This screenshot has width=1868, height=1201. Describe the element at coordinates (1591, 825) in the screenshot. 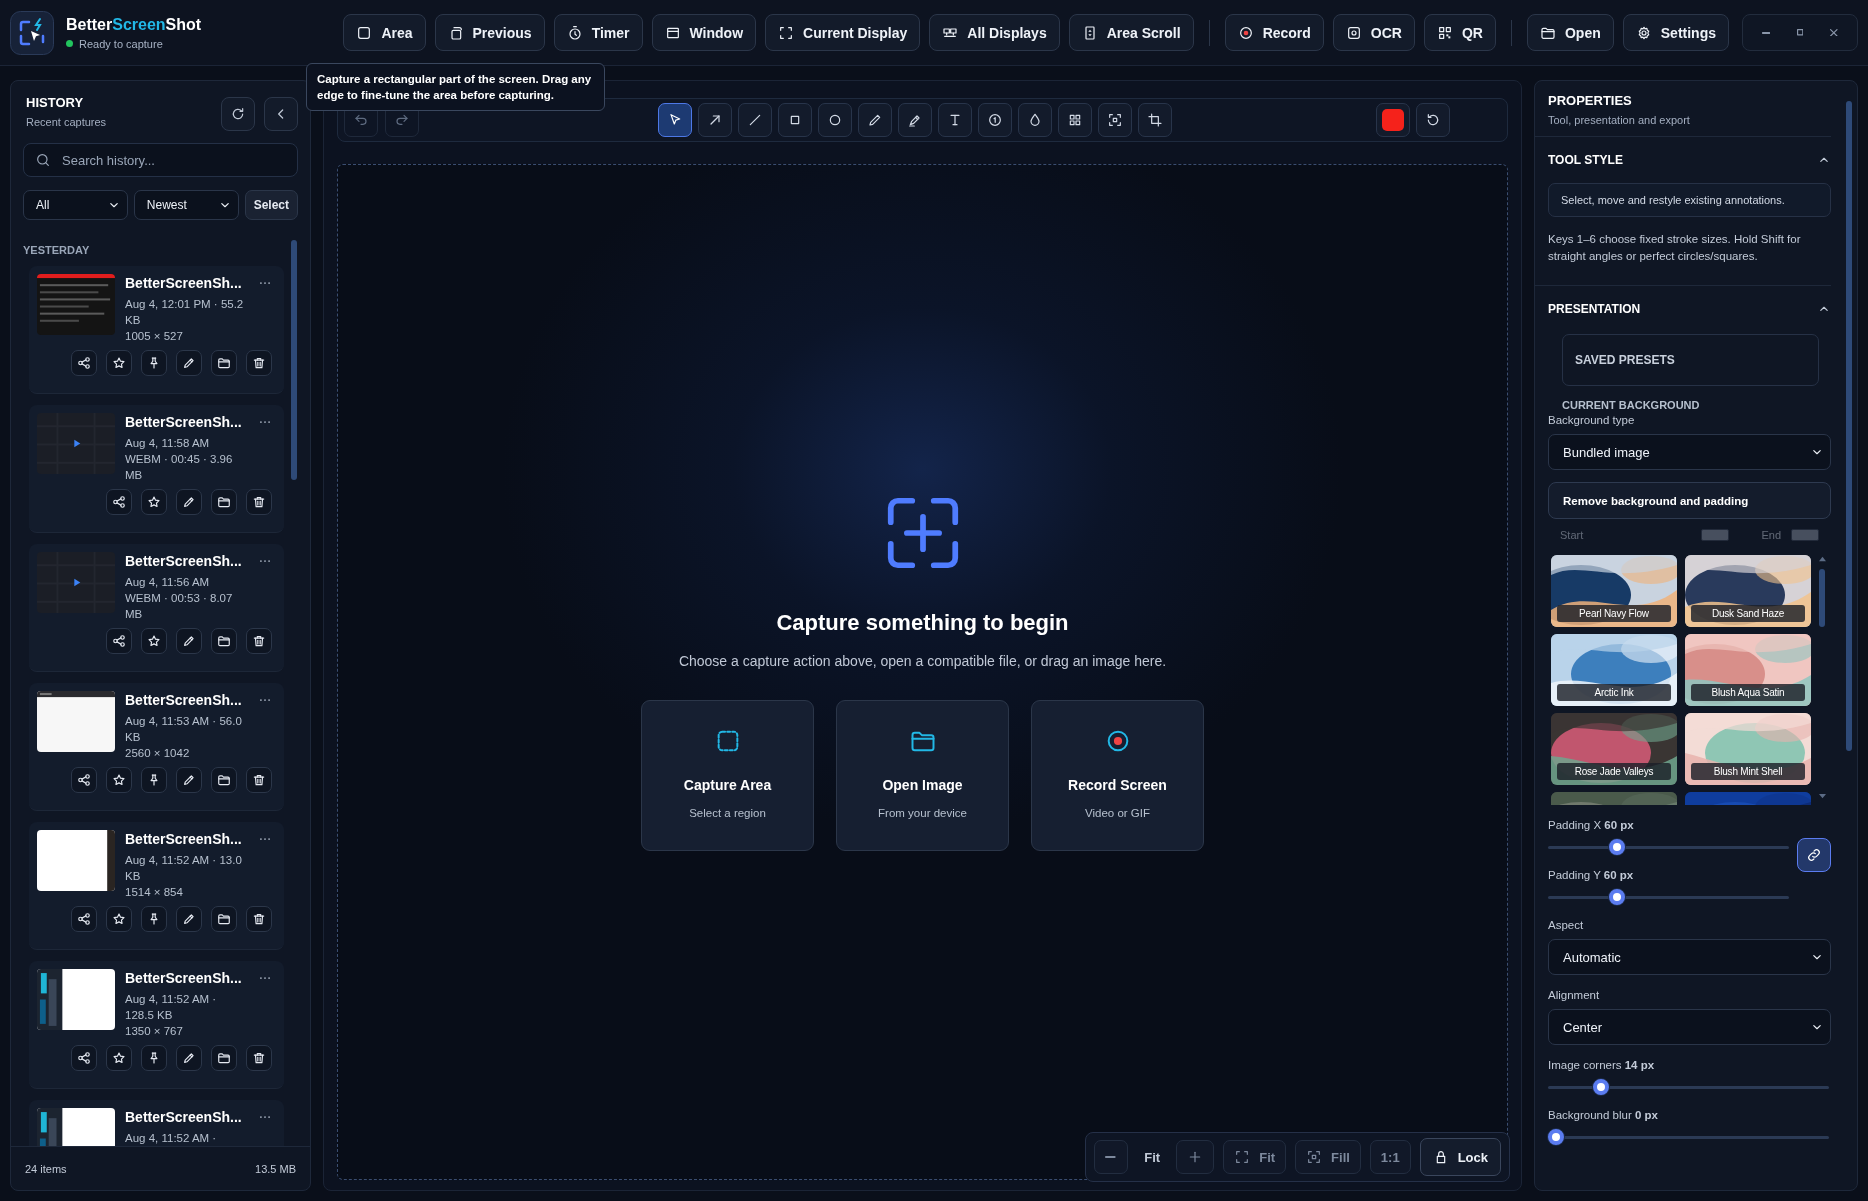

I see `field-label: Padding X 60 px` at that location.